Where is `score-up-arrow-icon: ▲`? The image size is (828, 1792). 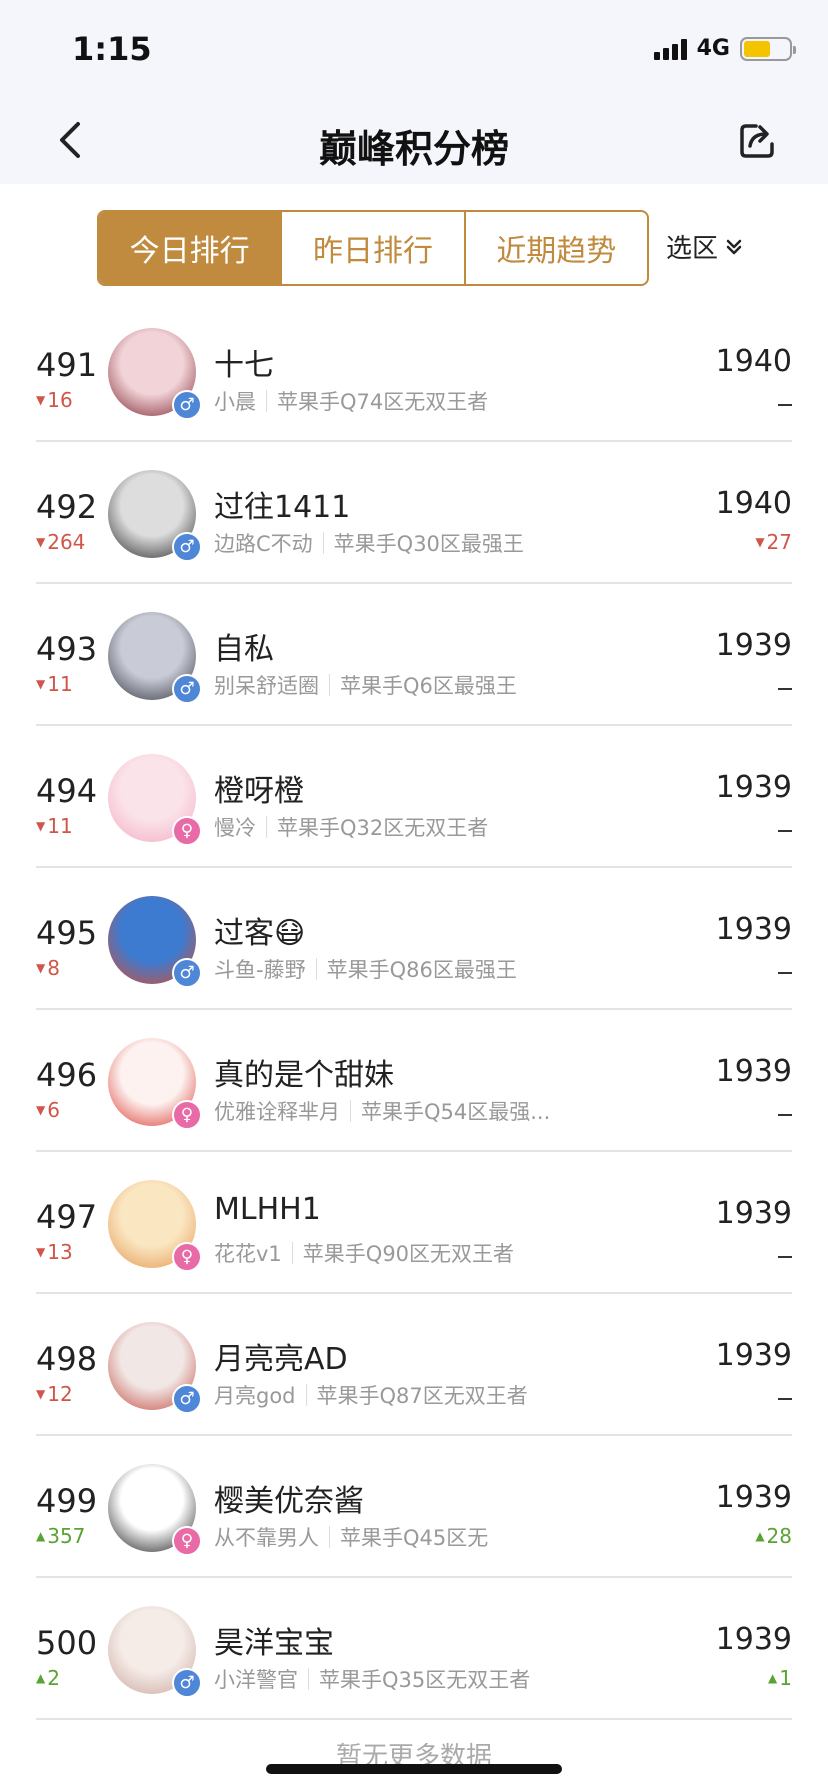
score-up-arrow-icon: ▲ is located at coordinates (760, 1536).